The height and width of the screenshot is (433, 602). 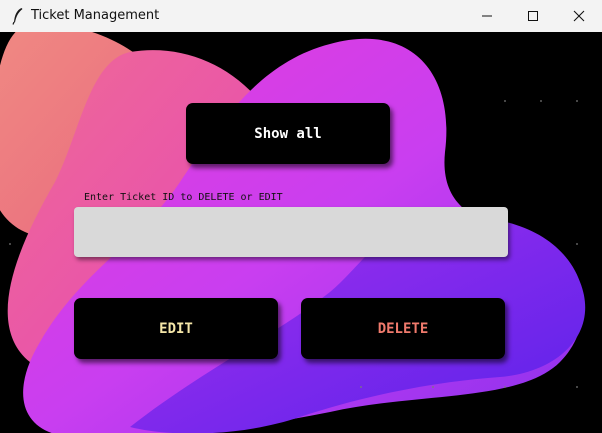 What do you see at coordinates (291, 232) in the screenshot?
I see `ticket-id-input` at bounding box center [291, 232].